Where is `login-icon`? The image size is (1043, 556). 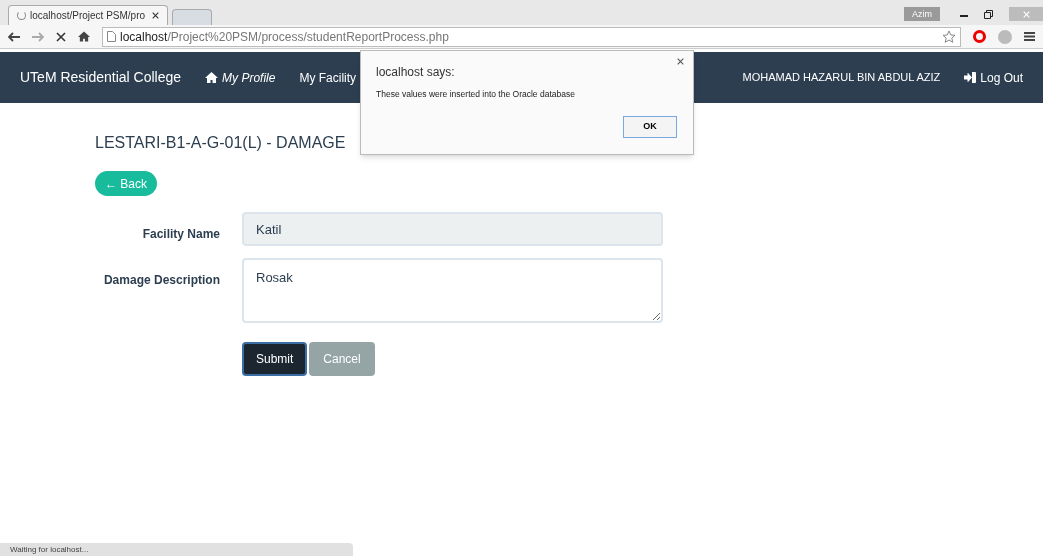
login-icon is located at coordinates (970, 77).